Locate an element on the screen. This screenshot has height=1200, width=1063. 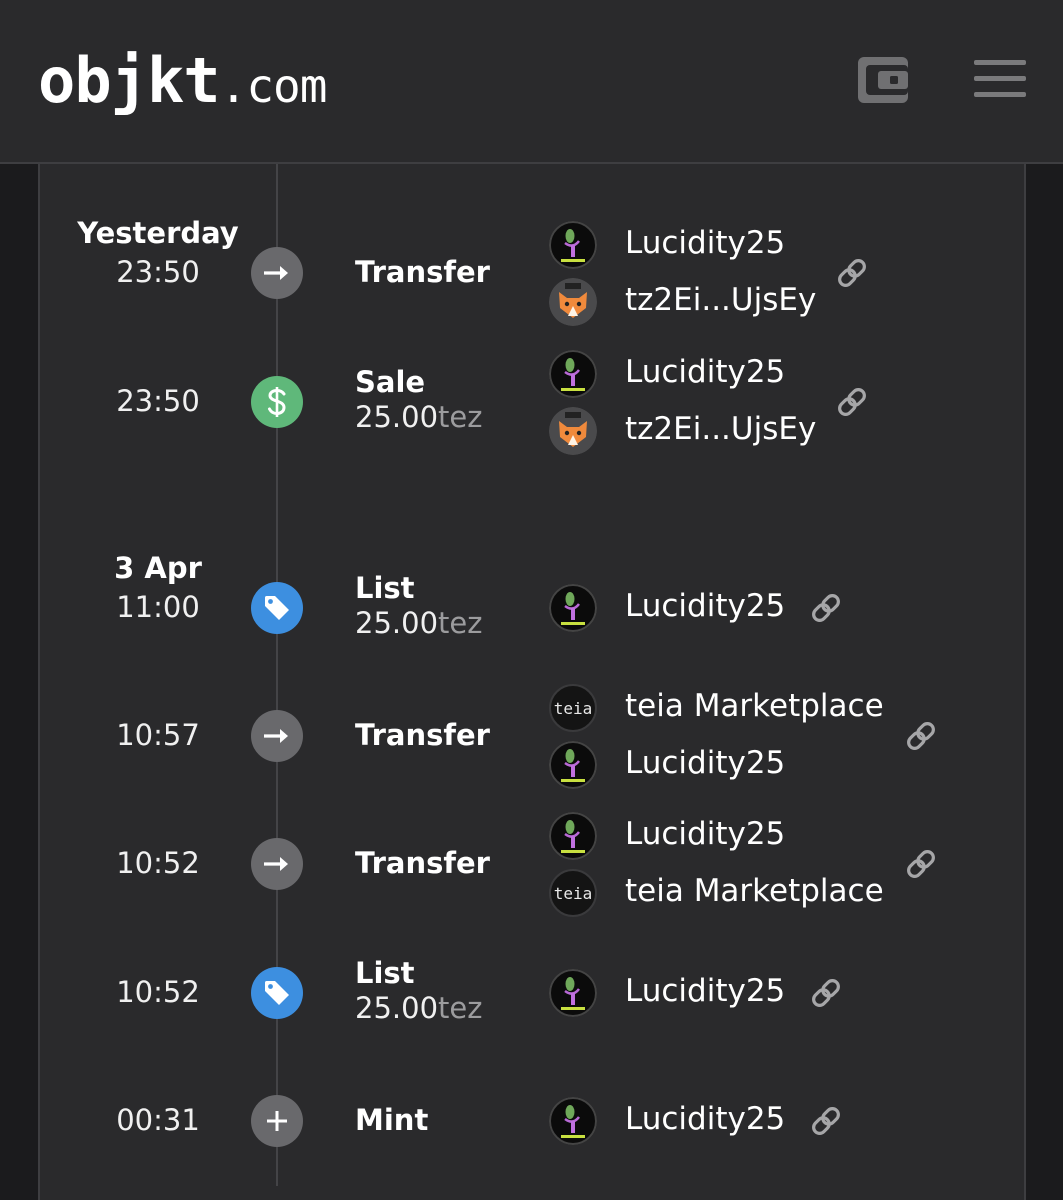
plus-icon is located at coordinates (277, 1121).